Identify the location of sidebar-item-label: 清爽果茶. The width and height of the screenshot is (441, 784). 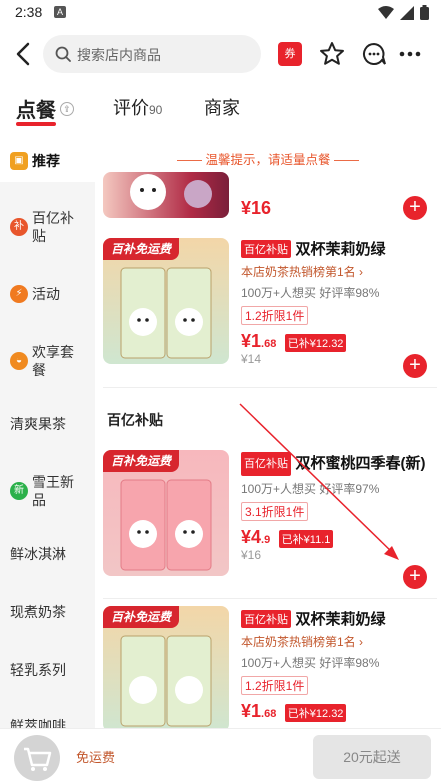
(38, 424).